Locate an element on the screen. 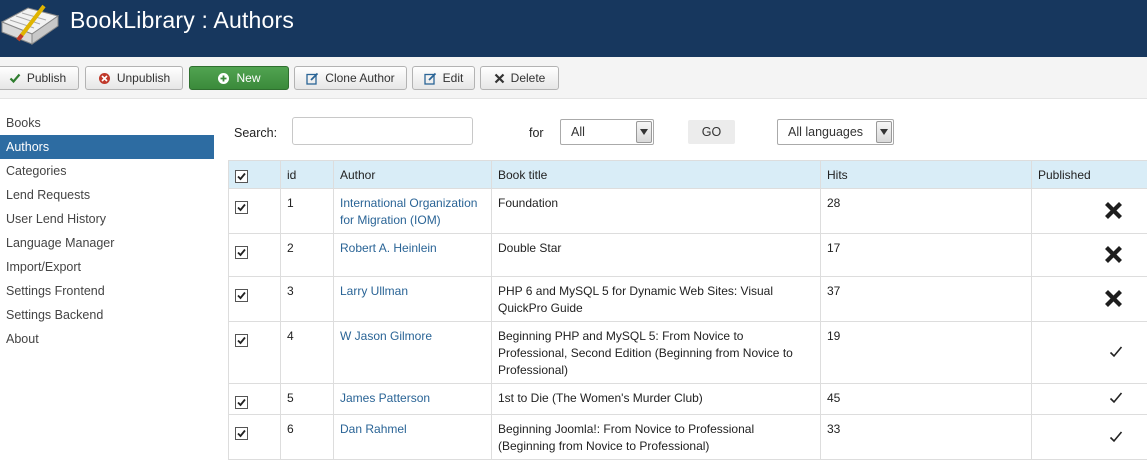 This screenshot has height=469, width=1147. author-link: Larry Ullman is located at coordinates (412, 299).